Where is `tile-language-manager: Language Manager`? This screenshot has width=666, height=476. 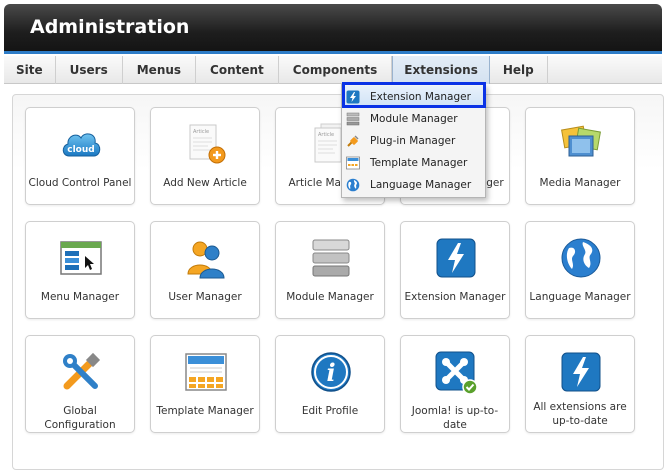
tile-language-manager: Language Manager is located at coordinates (580, 270).